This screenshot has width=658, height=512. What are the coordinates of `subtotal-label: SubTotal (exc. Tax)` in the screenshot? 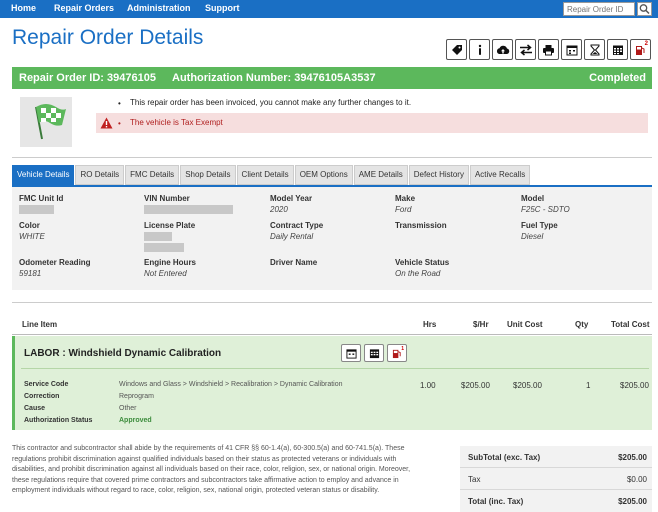 It's located at (504, 457).